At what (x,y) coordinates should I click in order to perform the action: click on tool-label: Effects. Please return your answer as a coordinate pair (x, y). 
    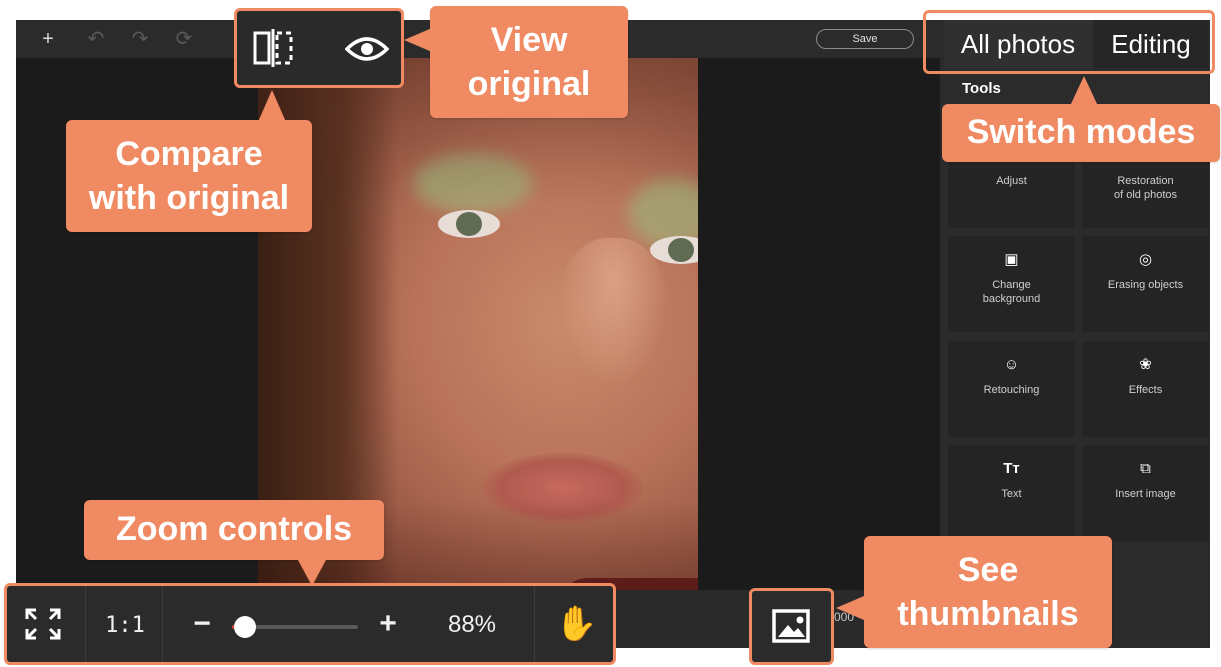
    Looking at the image, I should click on (1145, 390).